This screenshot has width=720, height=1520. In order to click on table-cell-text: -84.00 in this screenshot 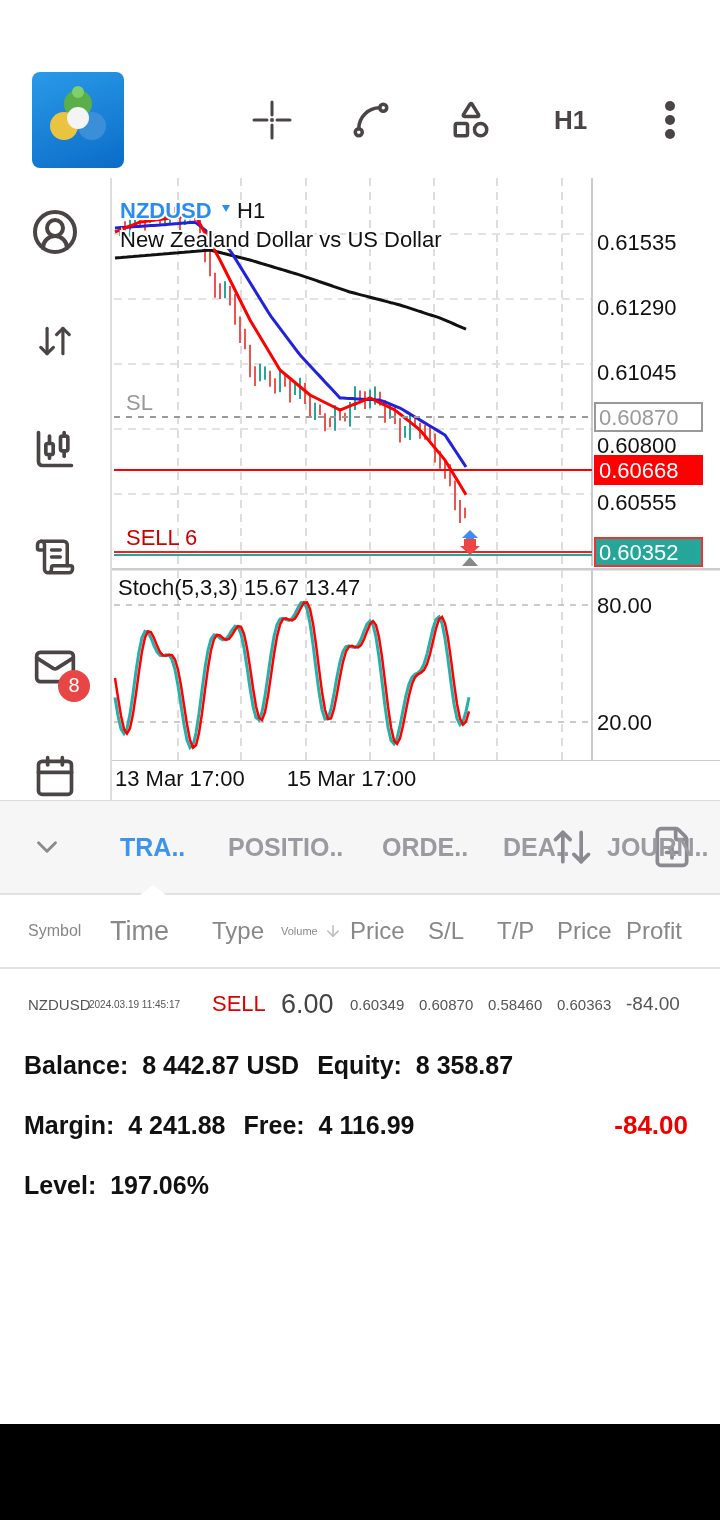, I will do `click(653, 1004)`.